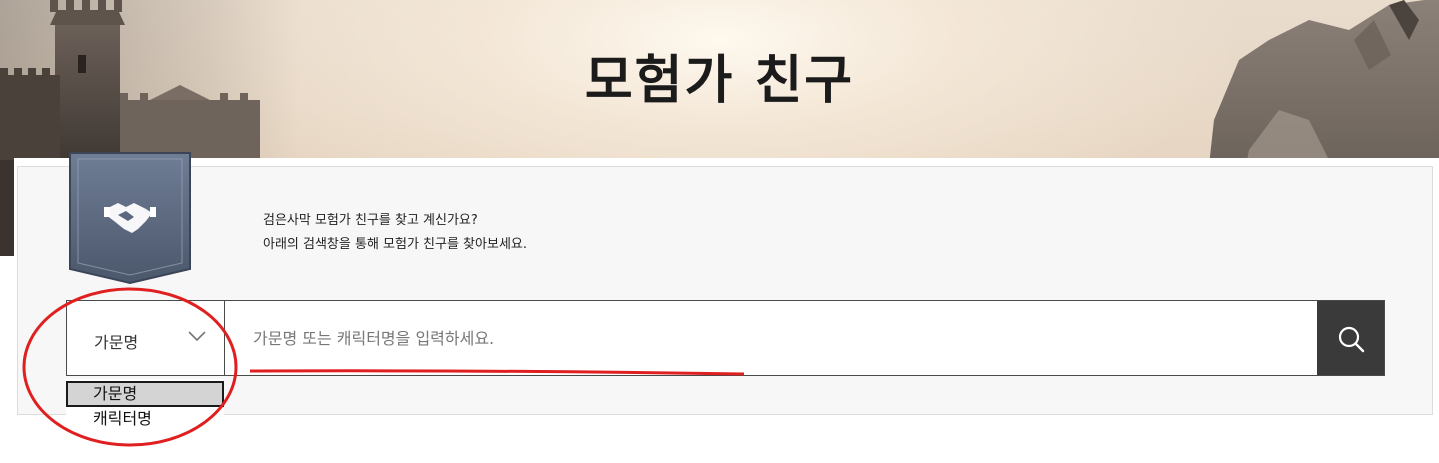  Describe the element at coordinates (146, 338) in the screenshot. I see `search-type-select: 가문명` at that location.